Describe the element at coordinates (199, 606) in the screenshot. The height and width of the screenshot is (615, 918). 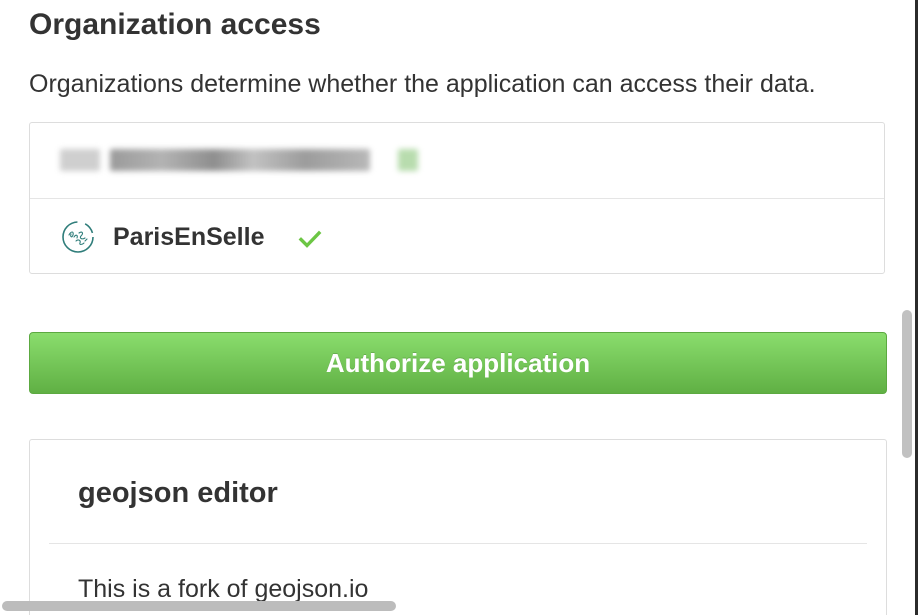
I see `horizontal-scrollbar-thumb` at that location.